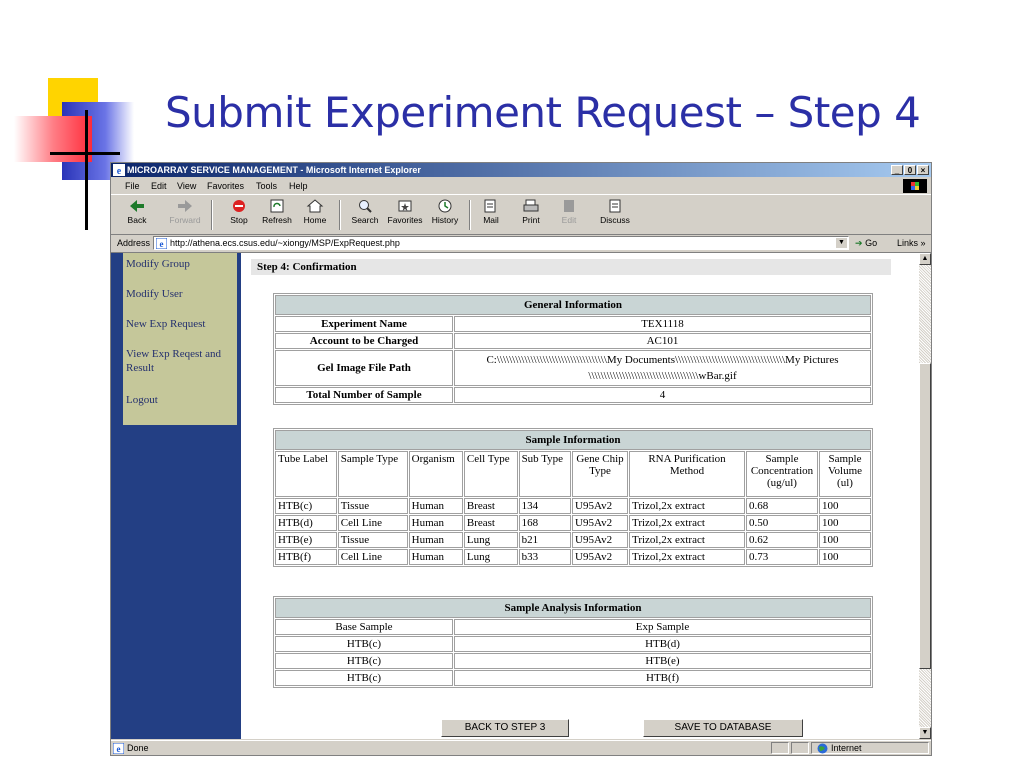 The width and height of the screenshot is (1024, 768). What do you see at coordinates (315, 215) in the screenshot?
I see `home-button: Home` at bounding box center [315, 215].